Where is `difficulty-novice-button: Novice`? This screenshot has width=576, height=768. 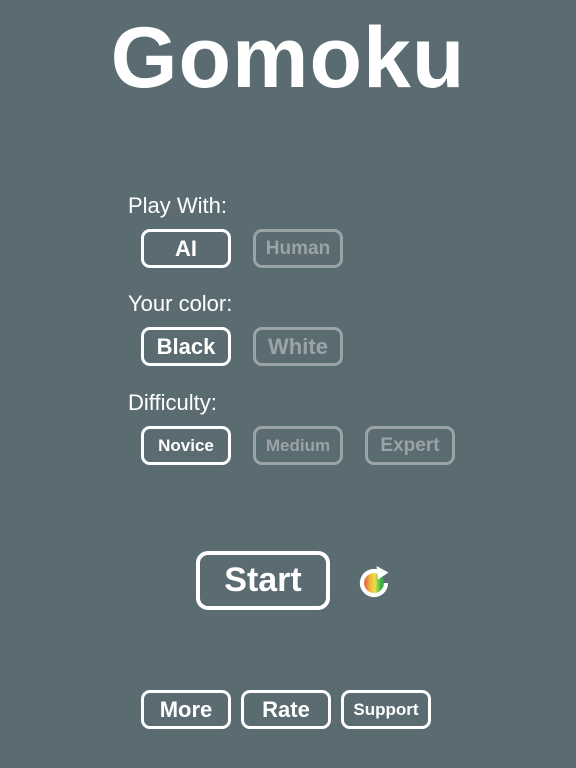 difficulty-novice-button: Novice is located at coordinates (186, 445).